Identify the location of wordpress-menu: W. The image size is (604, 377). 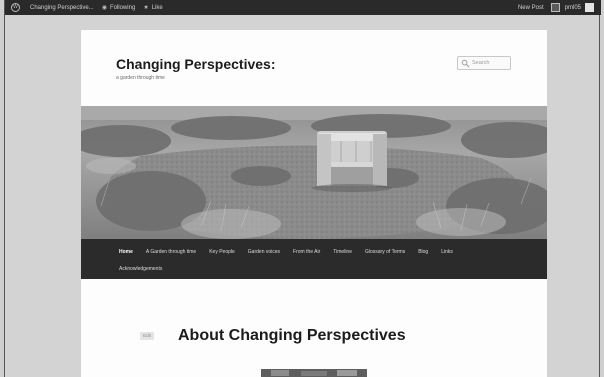
(15, 7).